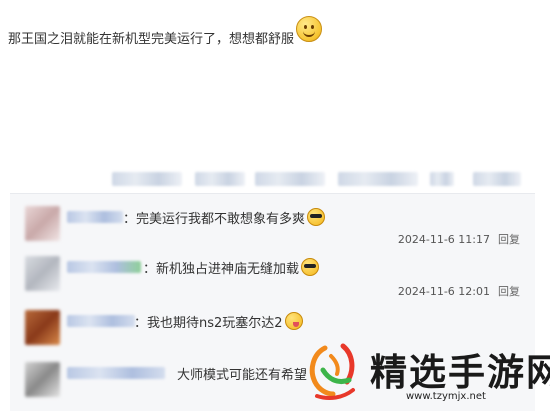 Image resolution: width=550 pixels, height=411 pixels. What do you see at coordinates (221, 219) in the screenshot?
I see `comment-text: 完美运行我都不敢想象有多爽` at bounding box center [221, 219].